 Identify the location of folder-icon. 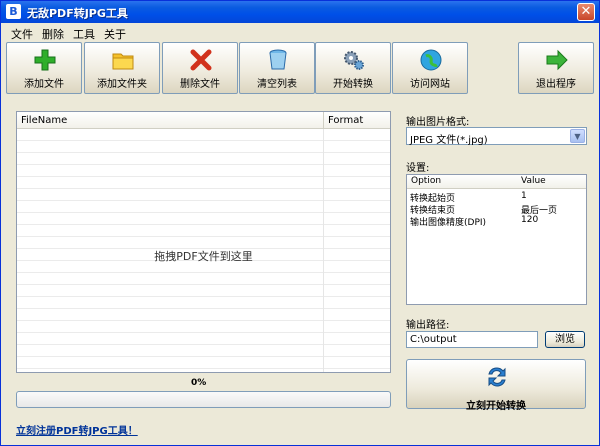
(123, 61).